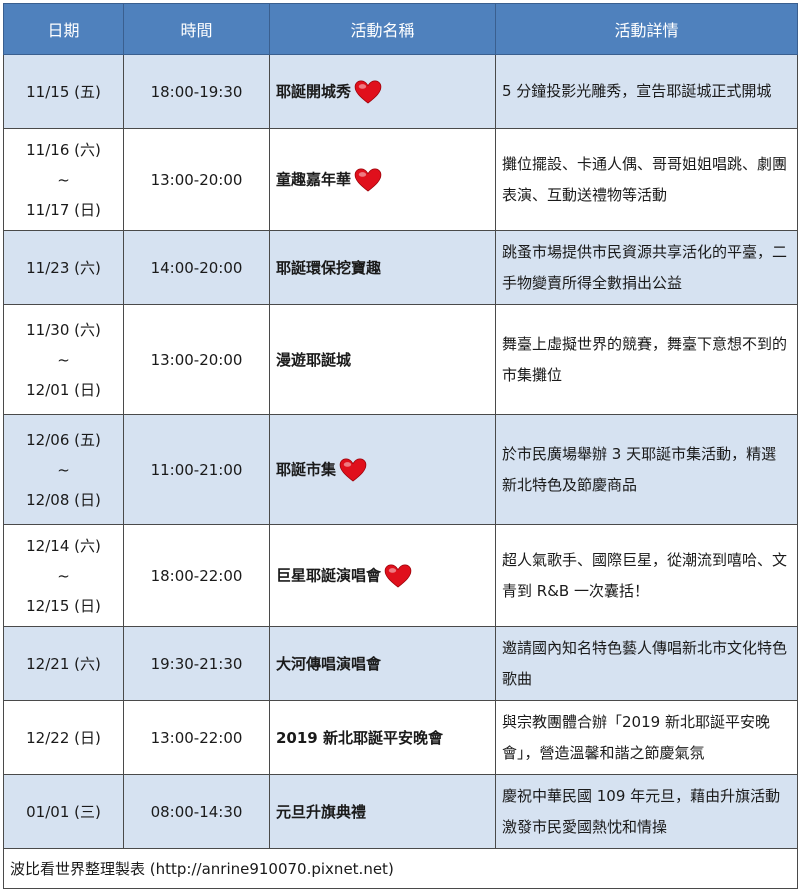  What do you see at coordinates (63, 605) in the screenshot?
I see `date-line: 12/15 (日)` at bounding box center [63, 605].